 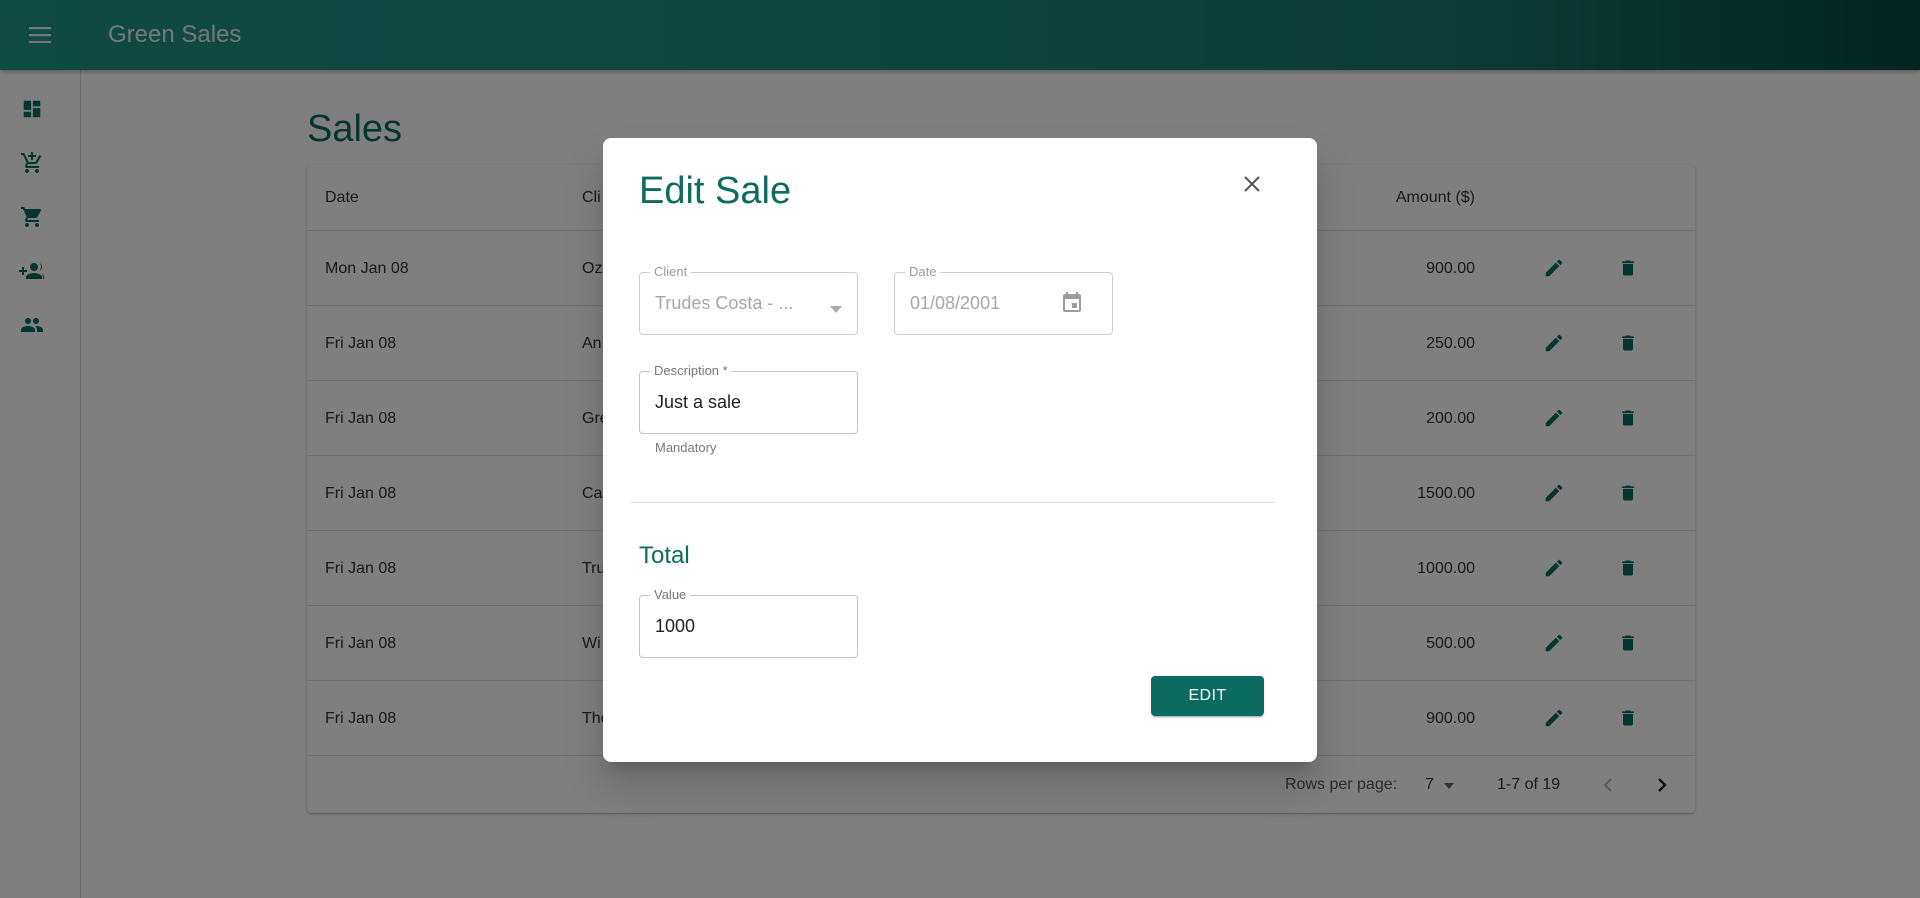 What do you see at coordinates (675, 626) in the screenshot?
I see `value-value: 1000` at bounding box center [675, 626].